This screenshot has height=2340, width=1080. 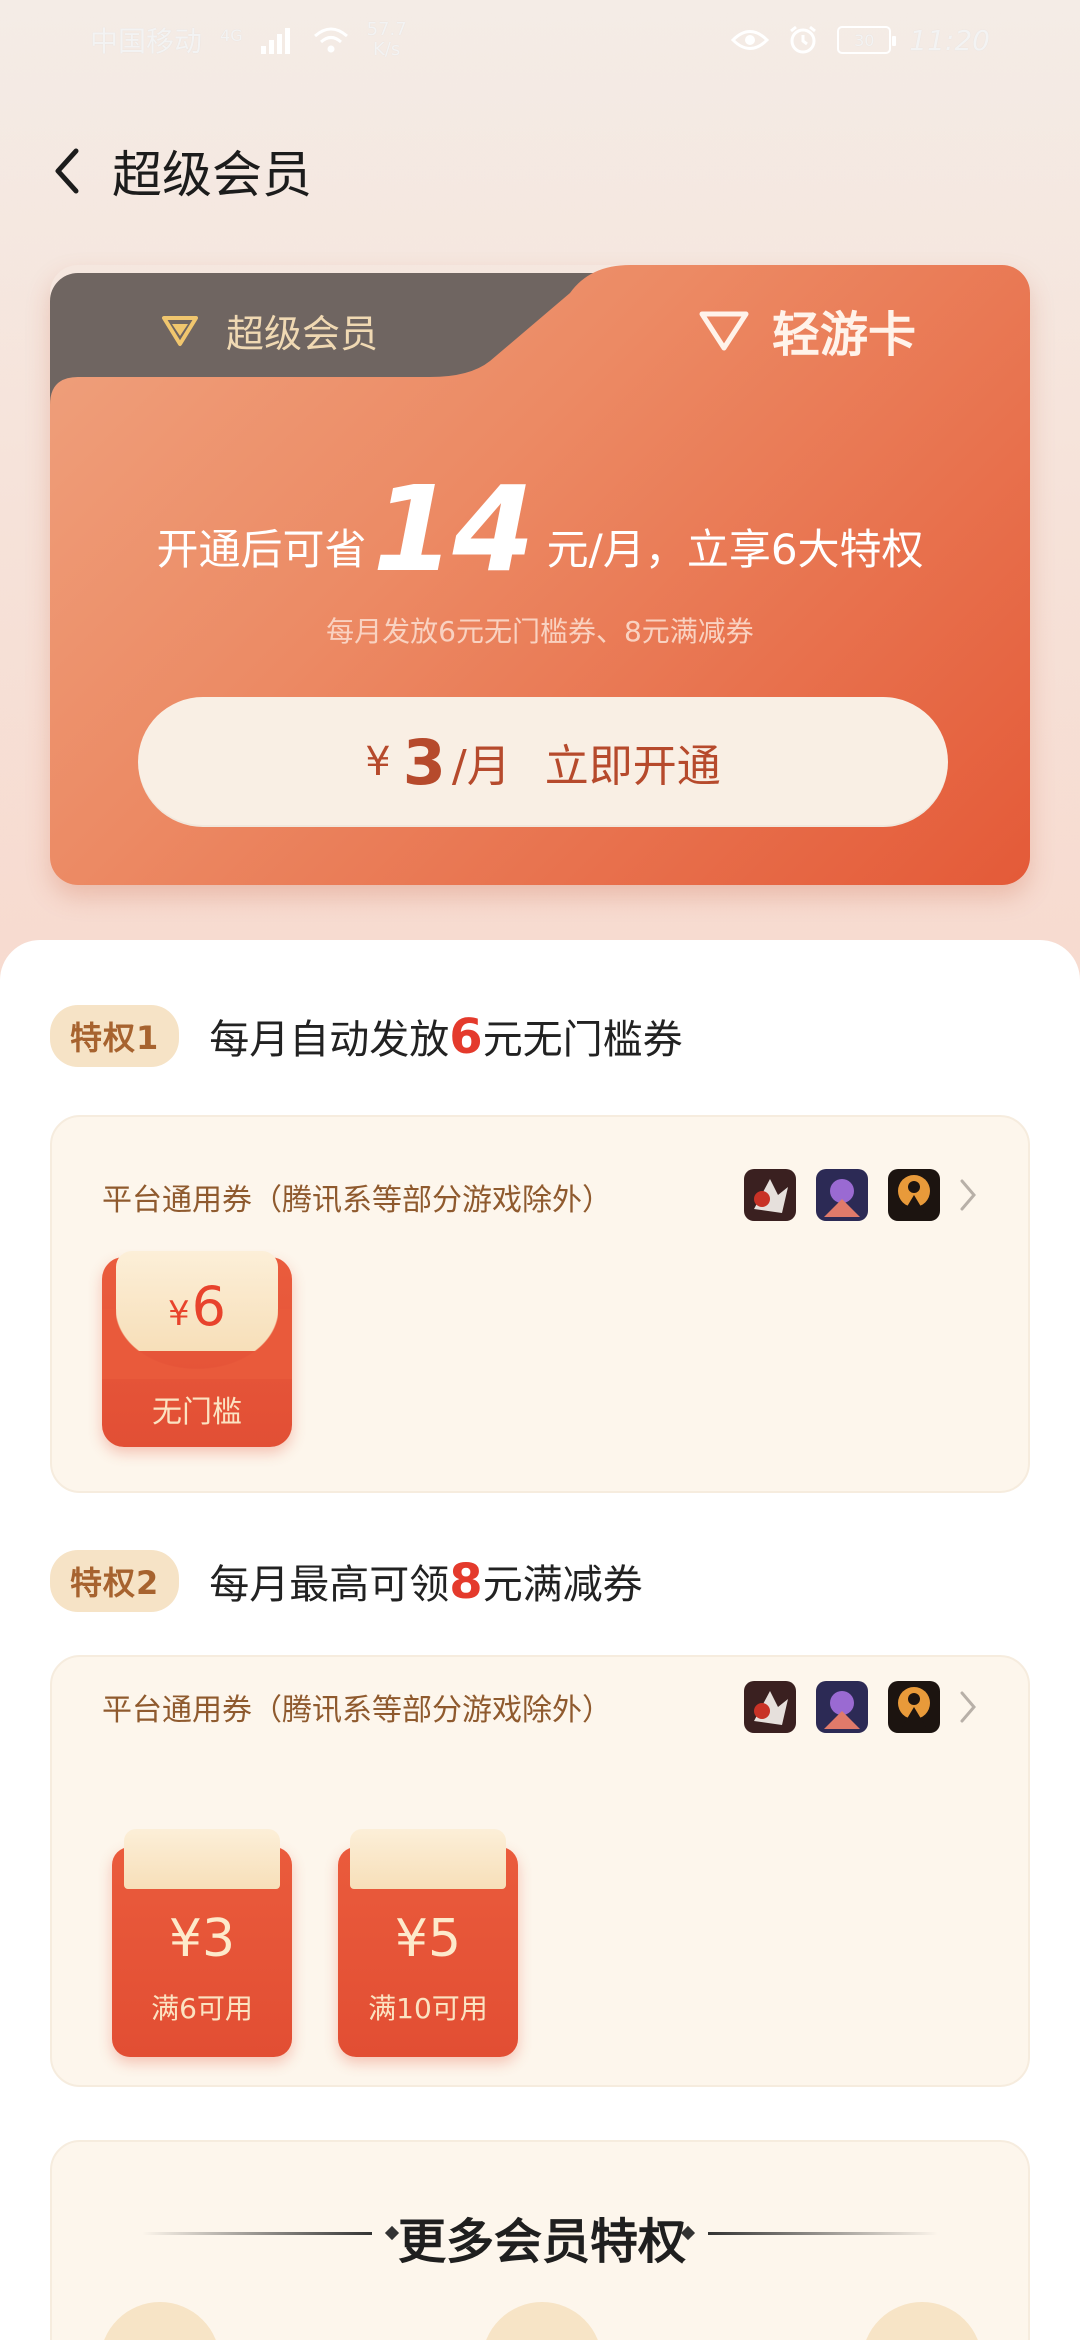 I want to click on game-icons, so click(x=842, y=1195).